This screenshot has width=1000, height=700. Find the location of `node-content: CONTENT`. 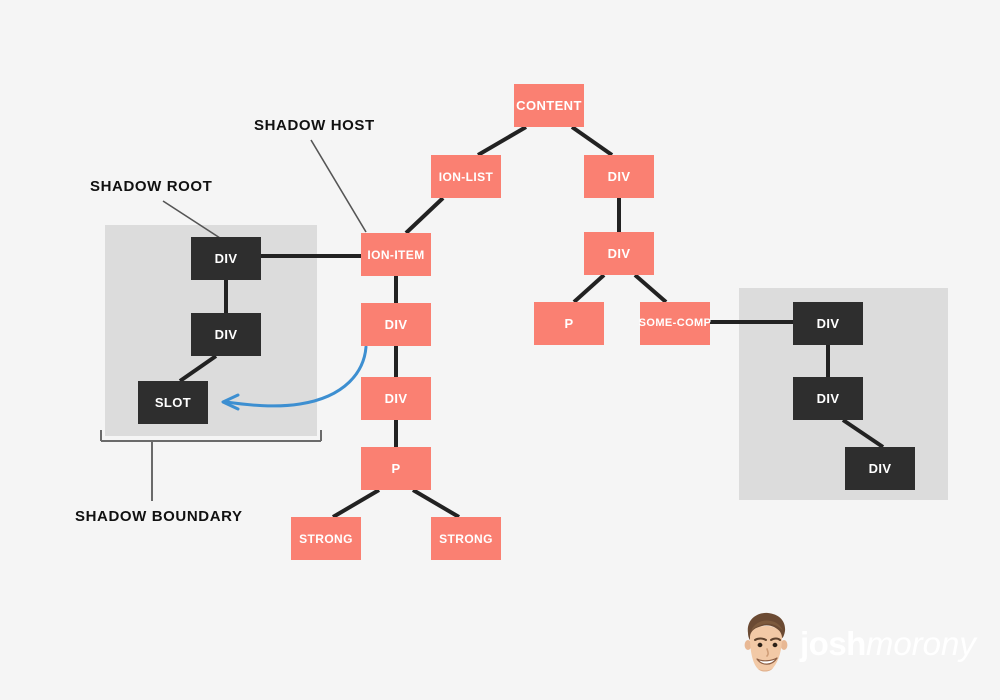

node-content: CONTENT is located at coordinates (549, 105).